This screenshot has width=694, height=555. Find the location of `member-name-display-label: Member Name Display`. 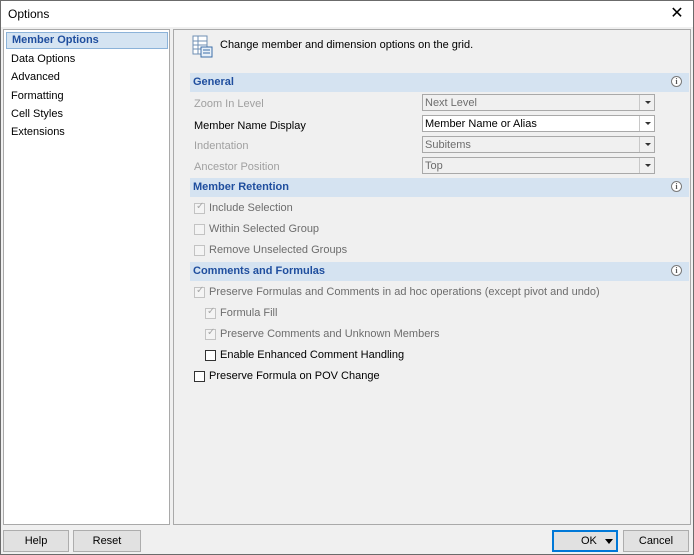

member-name-display-label: Member Name Display is located at coordinates (250, 126).